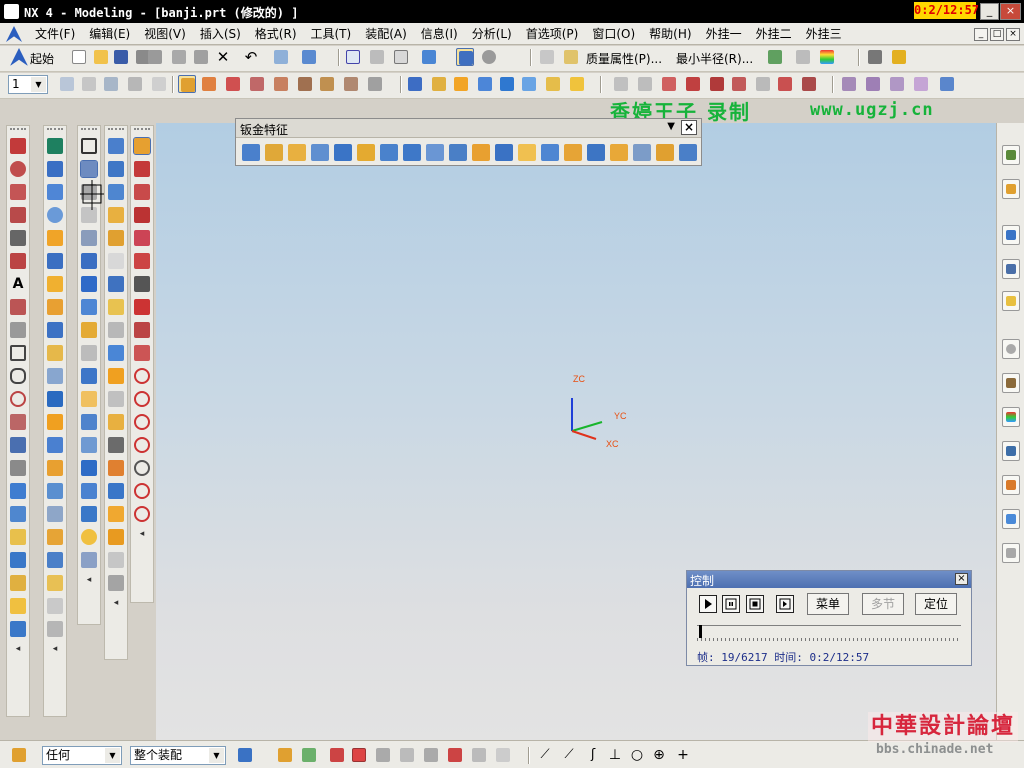 The height and width of the screenshot is (768, 1024). Describe the element at coordinates (89, 169) in the screenshot. I see `datum-axis-icon` at that location.